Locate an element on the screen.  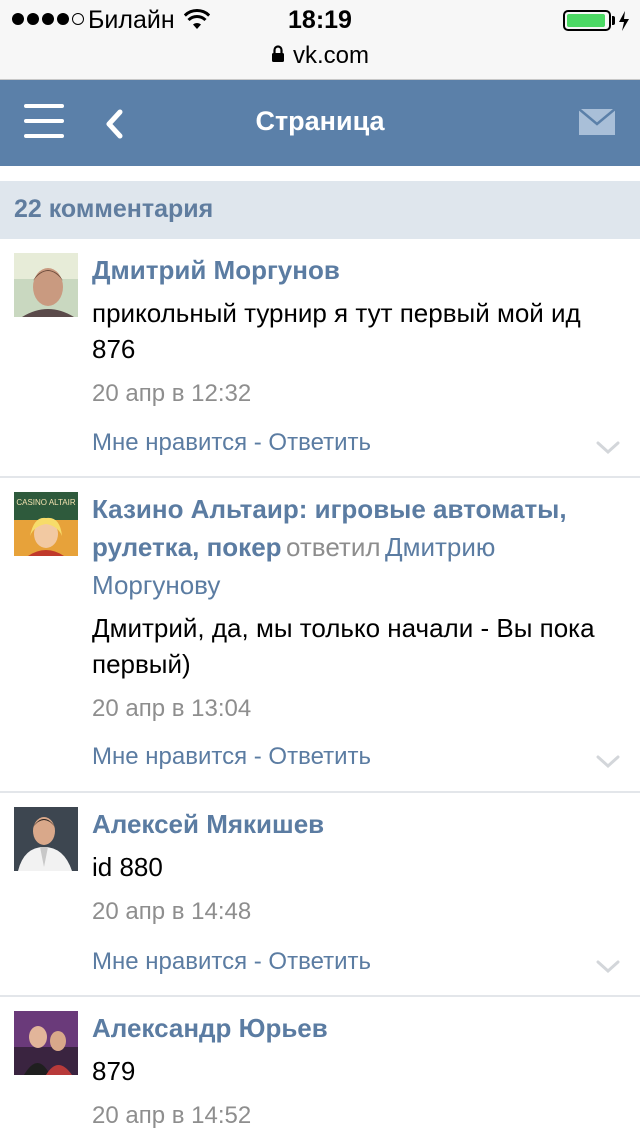
comment-text: 879 is located at coordinates (114, 1071).